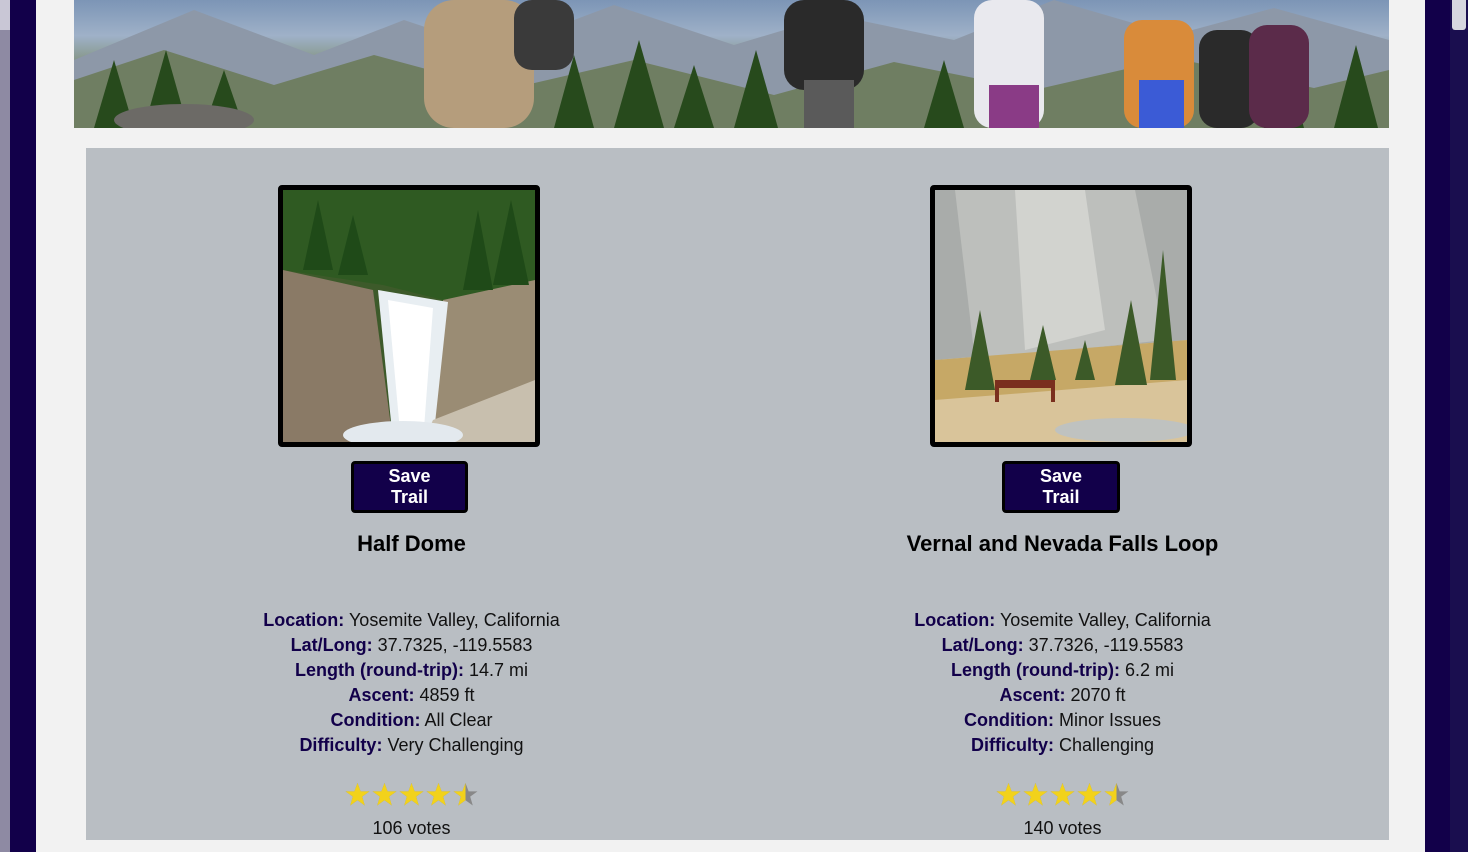 Image resolution: width=1468 pixels, height=852 pixels. I want to click on waterfall-photo, so click(409, 316).